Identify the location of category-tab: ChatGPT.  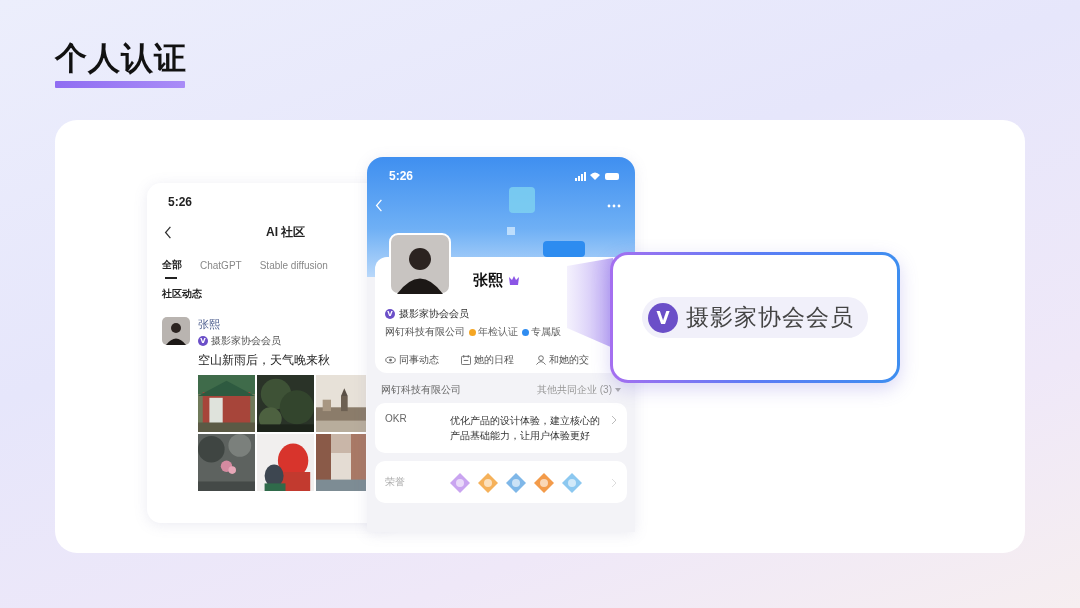
(221, 268).